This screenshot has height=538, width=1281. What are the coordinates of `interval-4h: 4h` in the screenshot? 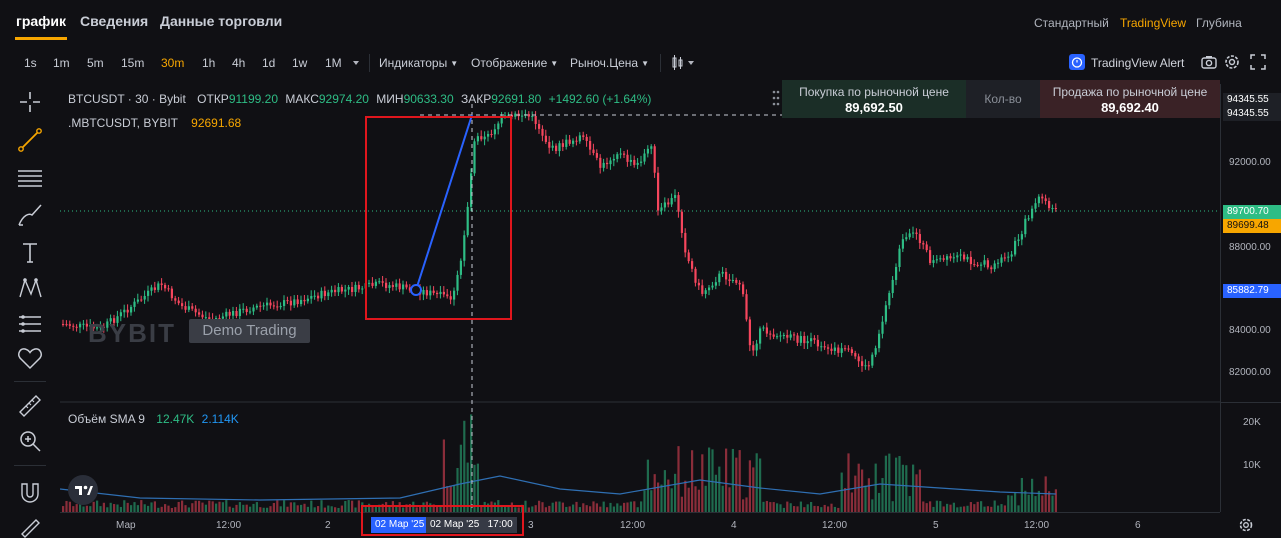 It's located at (238, 63).